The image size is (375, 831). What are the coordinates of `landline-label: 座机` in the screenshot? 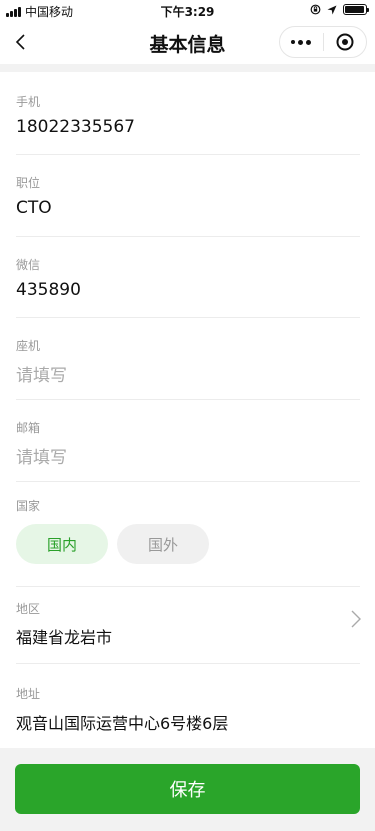 It's located at (28, 346).